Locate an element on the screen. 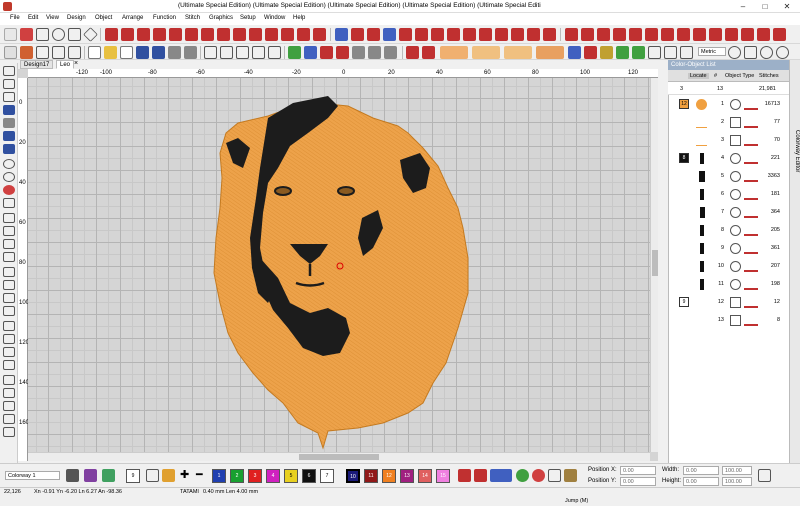 The width and height of the screenshot is (800, 506). palette-swatch: 5 is located at coordinates (291, 476).